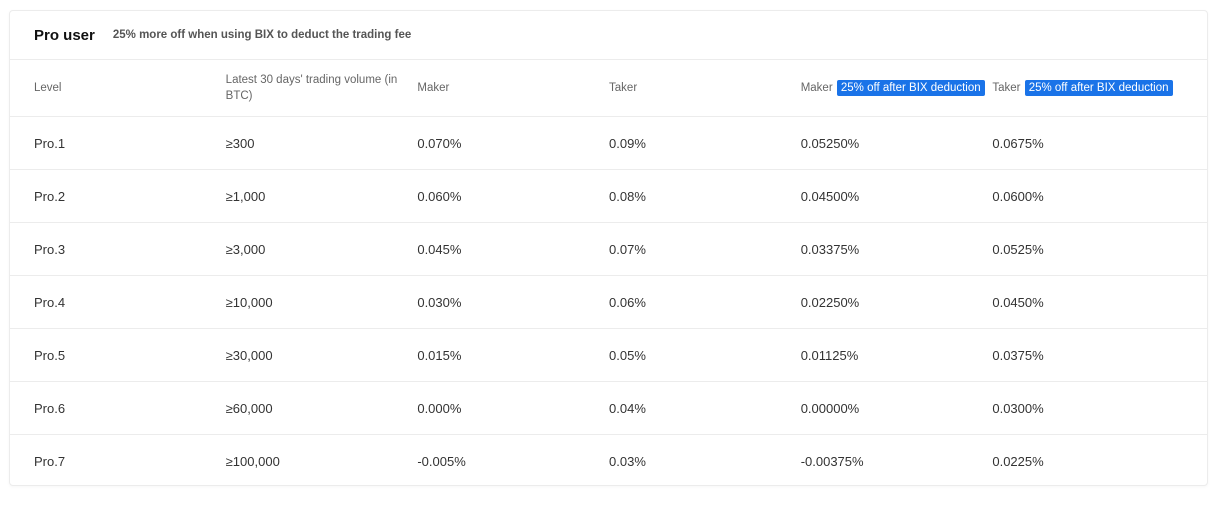 The width and height of the screenshot is (1223, 514). What do you see at coordinates (249, 408) in the screenshot?
I see `cell-volume: ≥60,000` at bounding box center [249, 408].